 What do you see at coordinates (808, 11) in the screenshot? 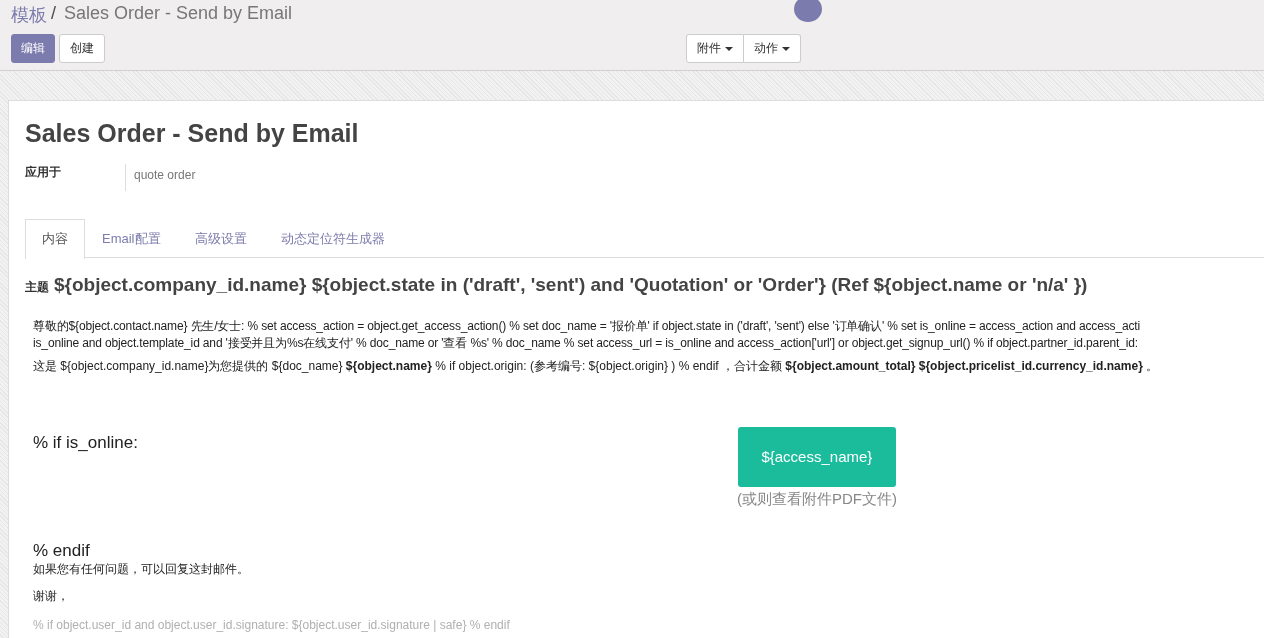
I see `avatar-icon` at bounding box center [808, 11].